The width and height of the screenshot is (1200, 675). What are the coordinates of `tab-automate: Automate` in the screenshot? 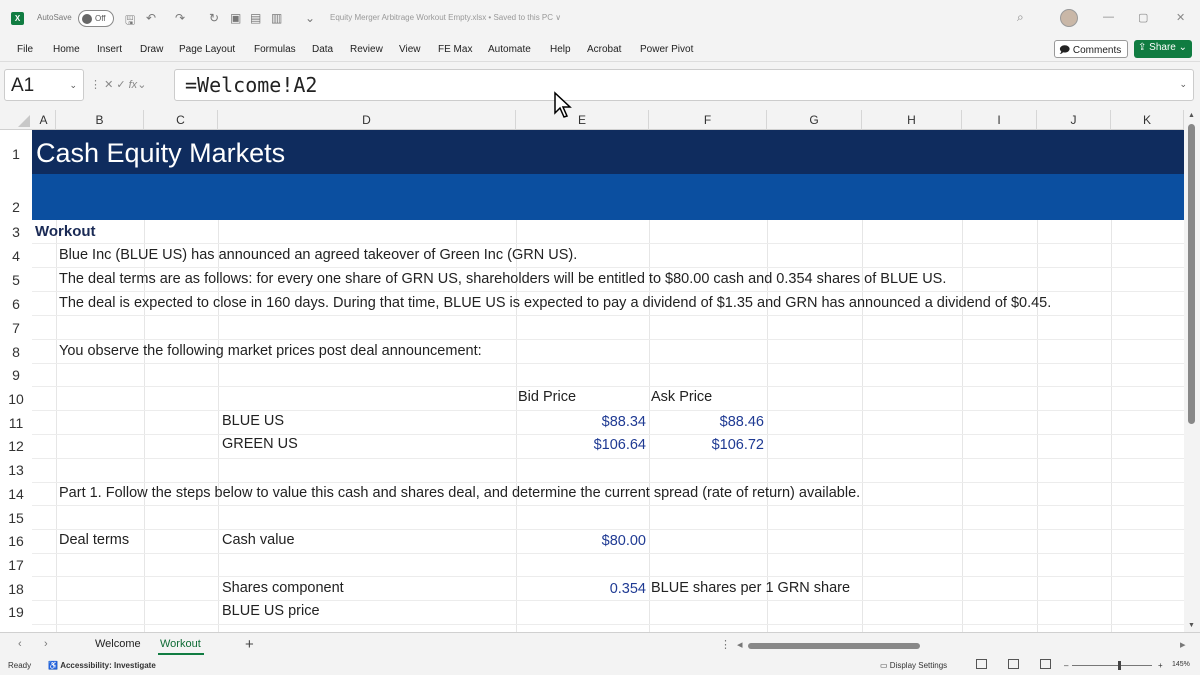 It's located at (509, 49).